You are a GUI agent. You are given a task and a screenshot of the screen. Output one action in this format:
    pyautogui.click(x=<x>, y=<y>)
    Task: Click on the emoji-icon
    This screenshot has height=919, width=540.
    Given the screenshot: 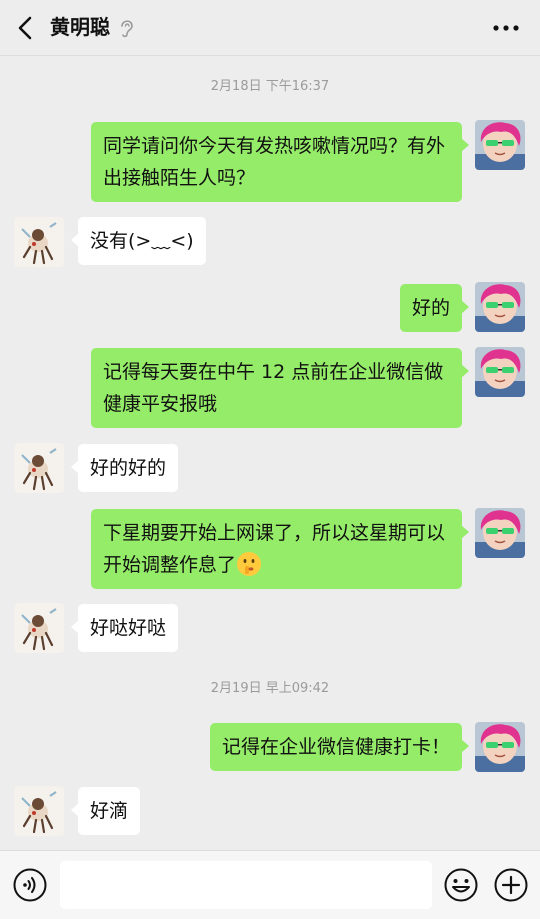 What is the action you would take?
    pyautogui.click(x=461, y=885)
    